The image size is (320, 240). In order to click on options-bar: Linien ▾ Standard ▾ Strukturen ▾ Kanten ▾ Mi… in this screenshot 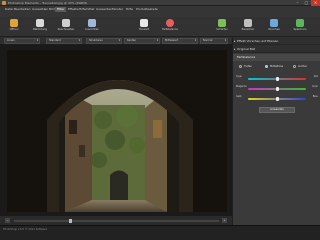, I will do `click(116, 41)`.